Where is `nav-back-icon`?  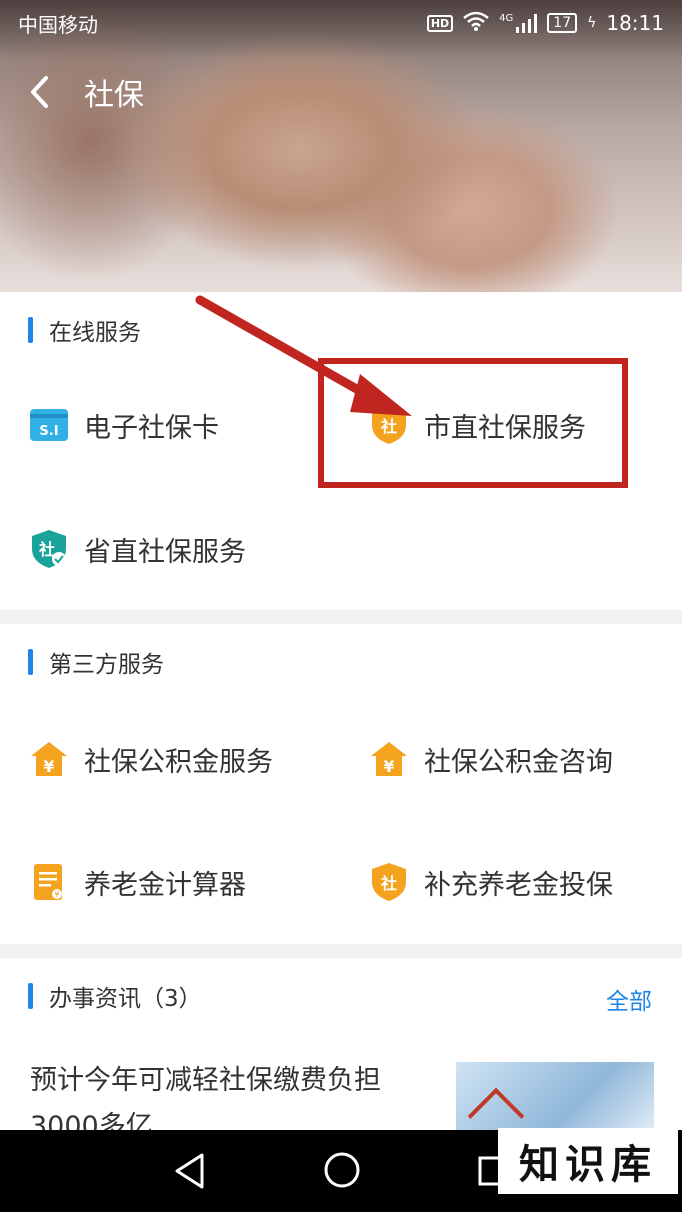
nav-back-icon is located at coordinates (190, 1173).